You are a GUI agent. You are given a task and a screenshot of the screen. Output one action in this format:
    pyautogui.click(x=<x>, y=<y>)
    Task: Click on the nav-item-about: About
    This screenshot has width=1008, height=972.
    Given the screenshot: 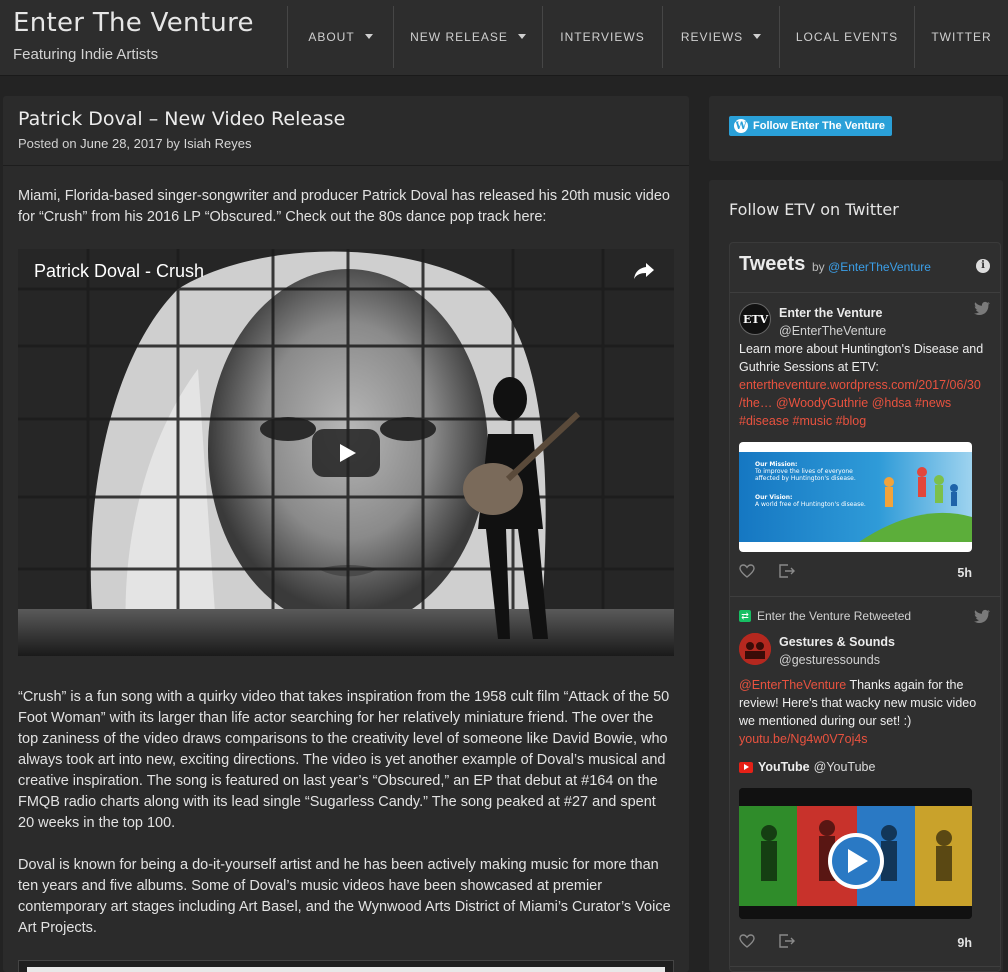 What is the action you would take?
    pyautogui.click(x=340, y=37)
    